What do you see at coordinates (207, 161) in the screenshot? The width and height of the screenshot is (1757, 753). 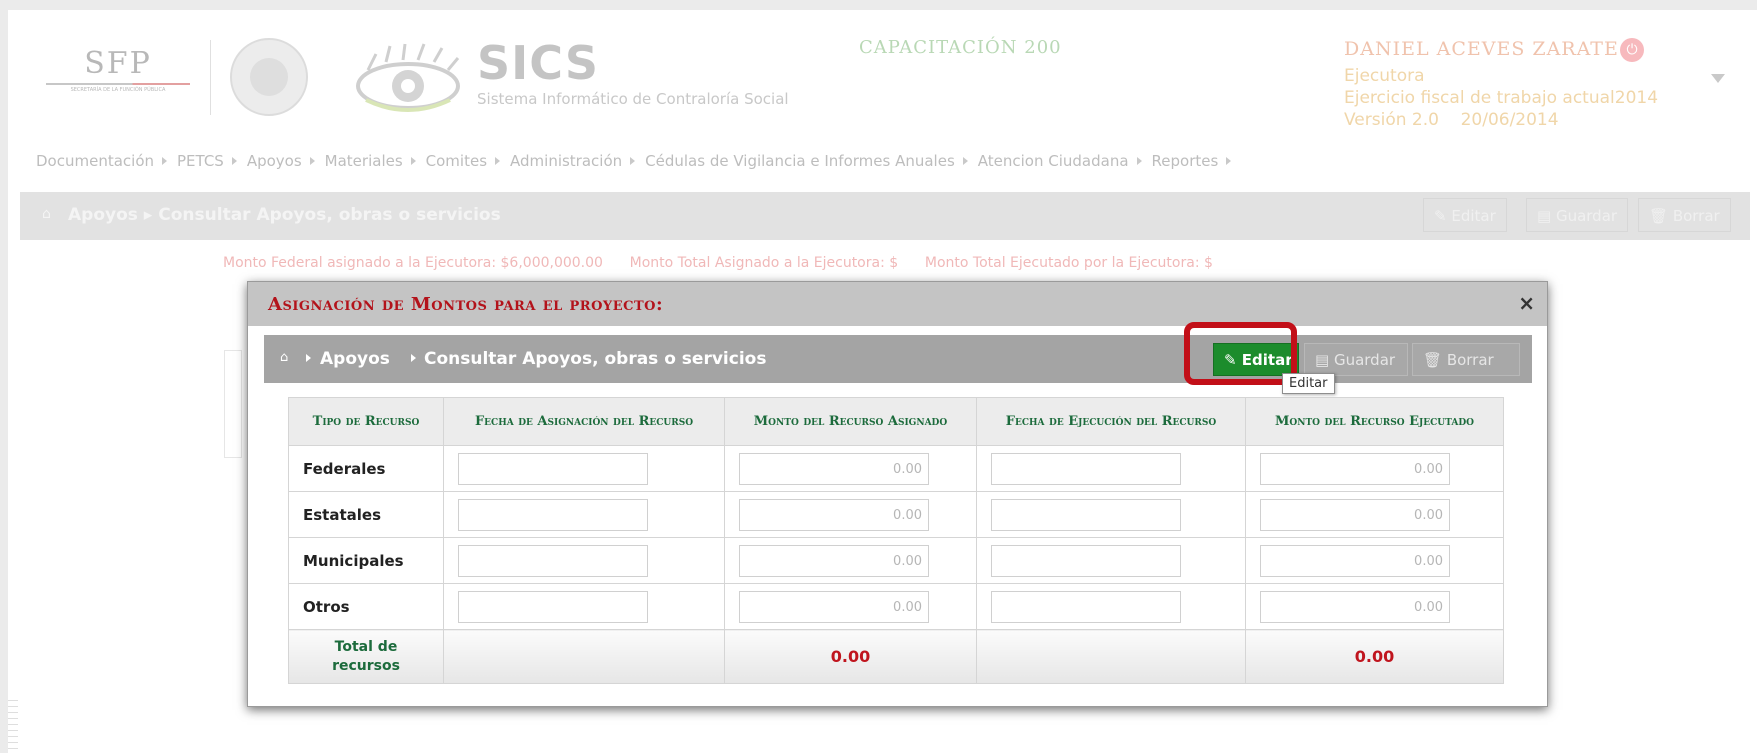 I see `menu-item-petcs: PETCS` at bounding box center [207, 161].